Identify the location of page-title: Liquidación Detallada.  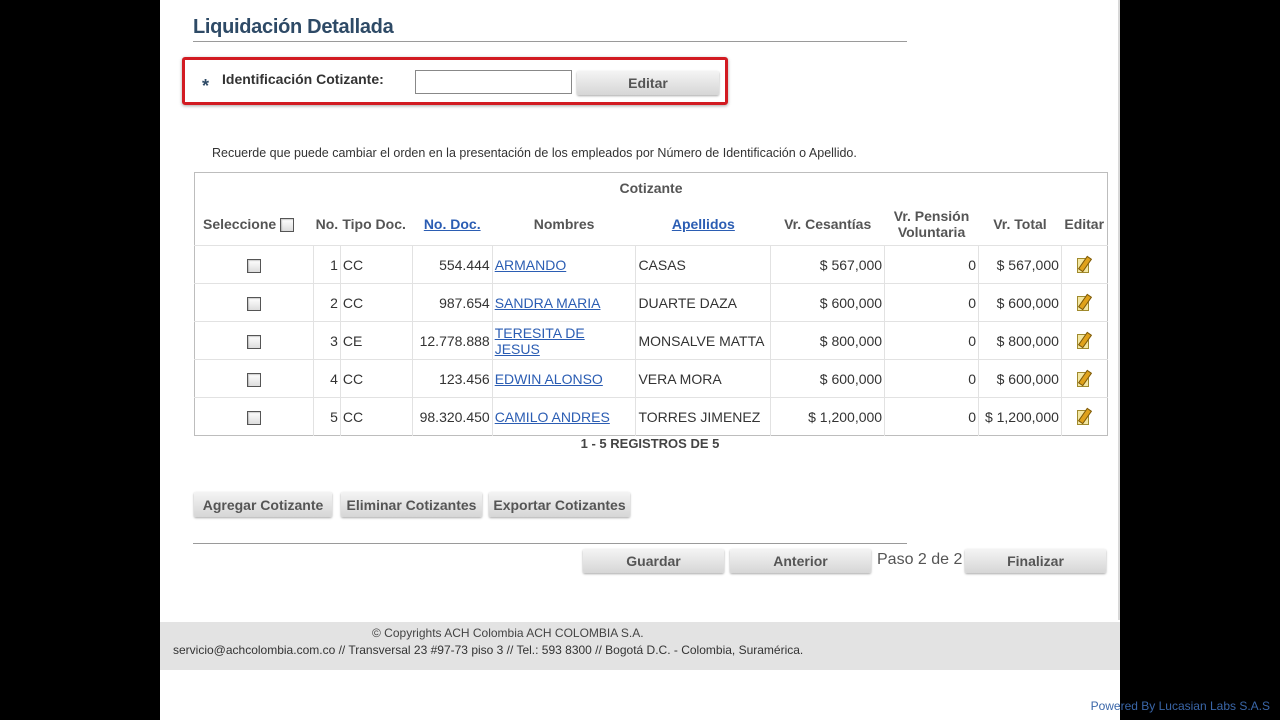
(293, 27).